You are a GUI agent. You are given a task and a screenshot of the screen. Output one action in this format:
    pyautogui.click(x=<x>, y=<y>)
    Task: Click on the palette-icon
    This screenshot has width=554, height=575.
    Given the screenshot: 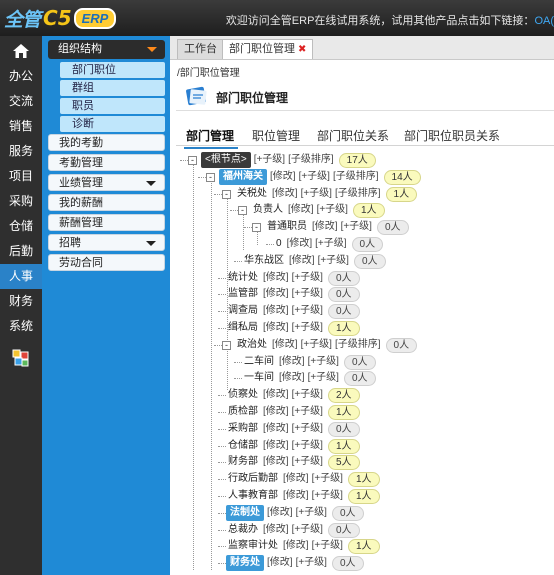 What is the action you would take?
    pyautogui.click(x=21, y=358)
    